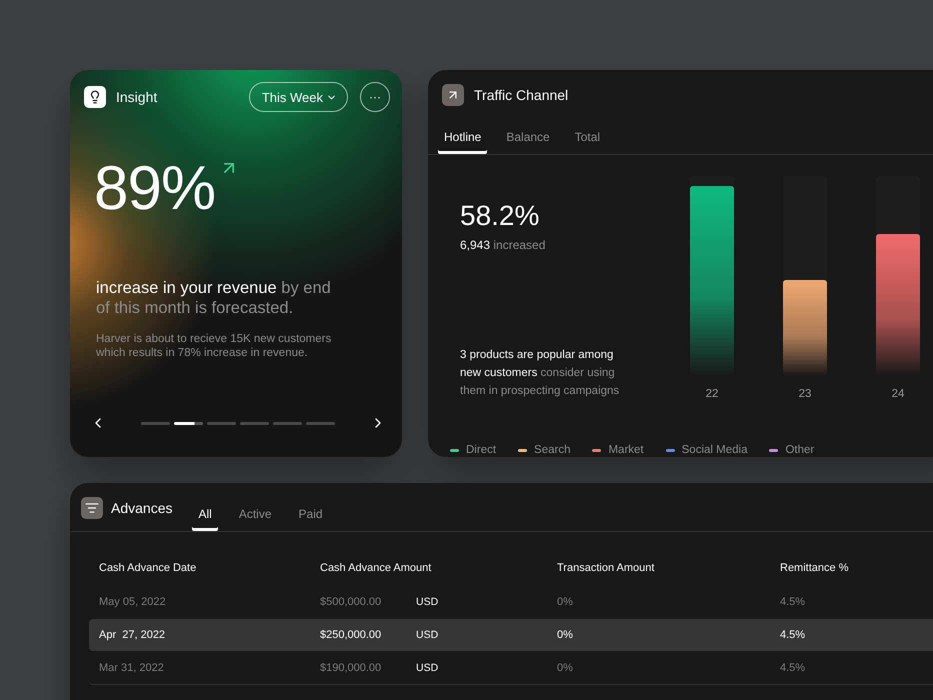 The height and width of the screenshot is (700, 933). What do you see at coordinates (712, 394) in the screenshot?
I see `bar-label: 22` at bounding box center [712, 394].